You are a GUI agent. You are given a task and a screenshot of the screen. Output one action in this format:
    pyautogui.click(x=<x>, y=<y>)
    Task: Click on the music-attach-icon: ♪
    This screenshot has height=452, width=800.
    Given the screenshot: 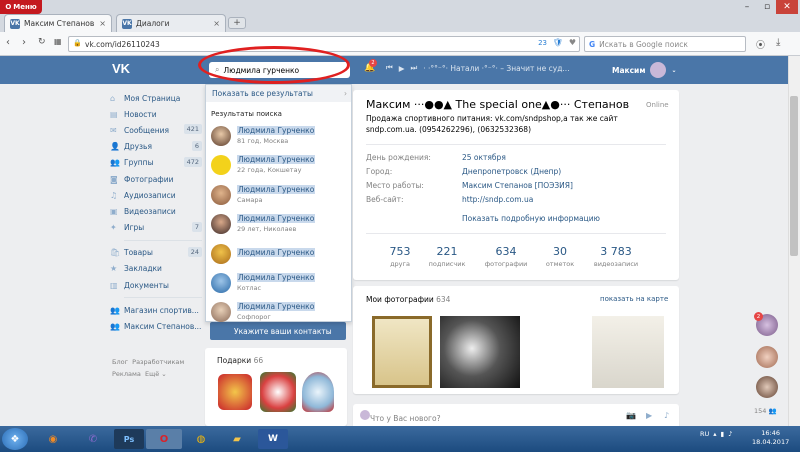 What is the action you would take?
    pyautogui.click(x=666, y=415)
    